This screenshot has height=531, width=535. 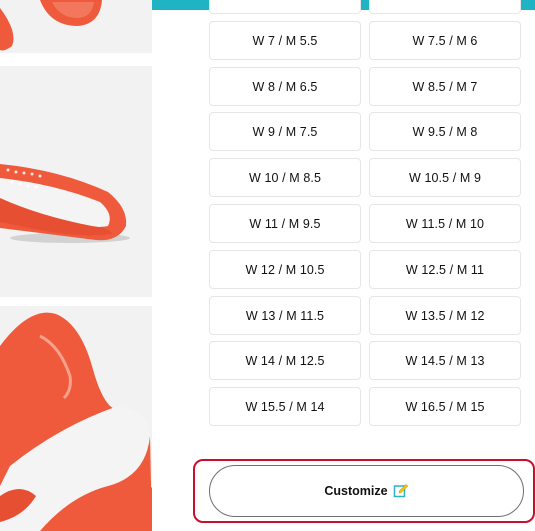 I want to click on shoe-sole-image, so click(x=76, y=181).